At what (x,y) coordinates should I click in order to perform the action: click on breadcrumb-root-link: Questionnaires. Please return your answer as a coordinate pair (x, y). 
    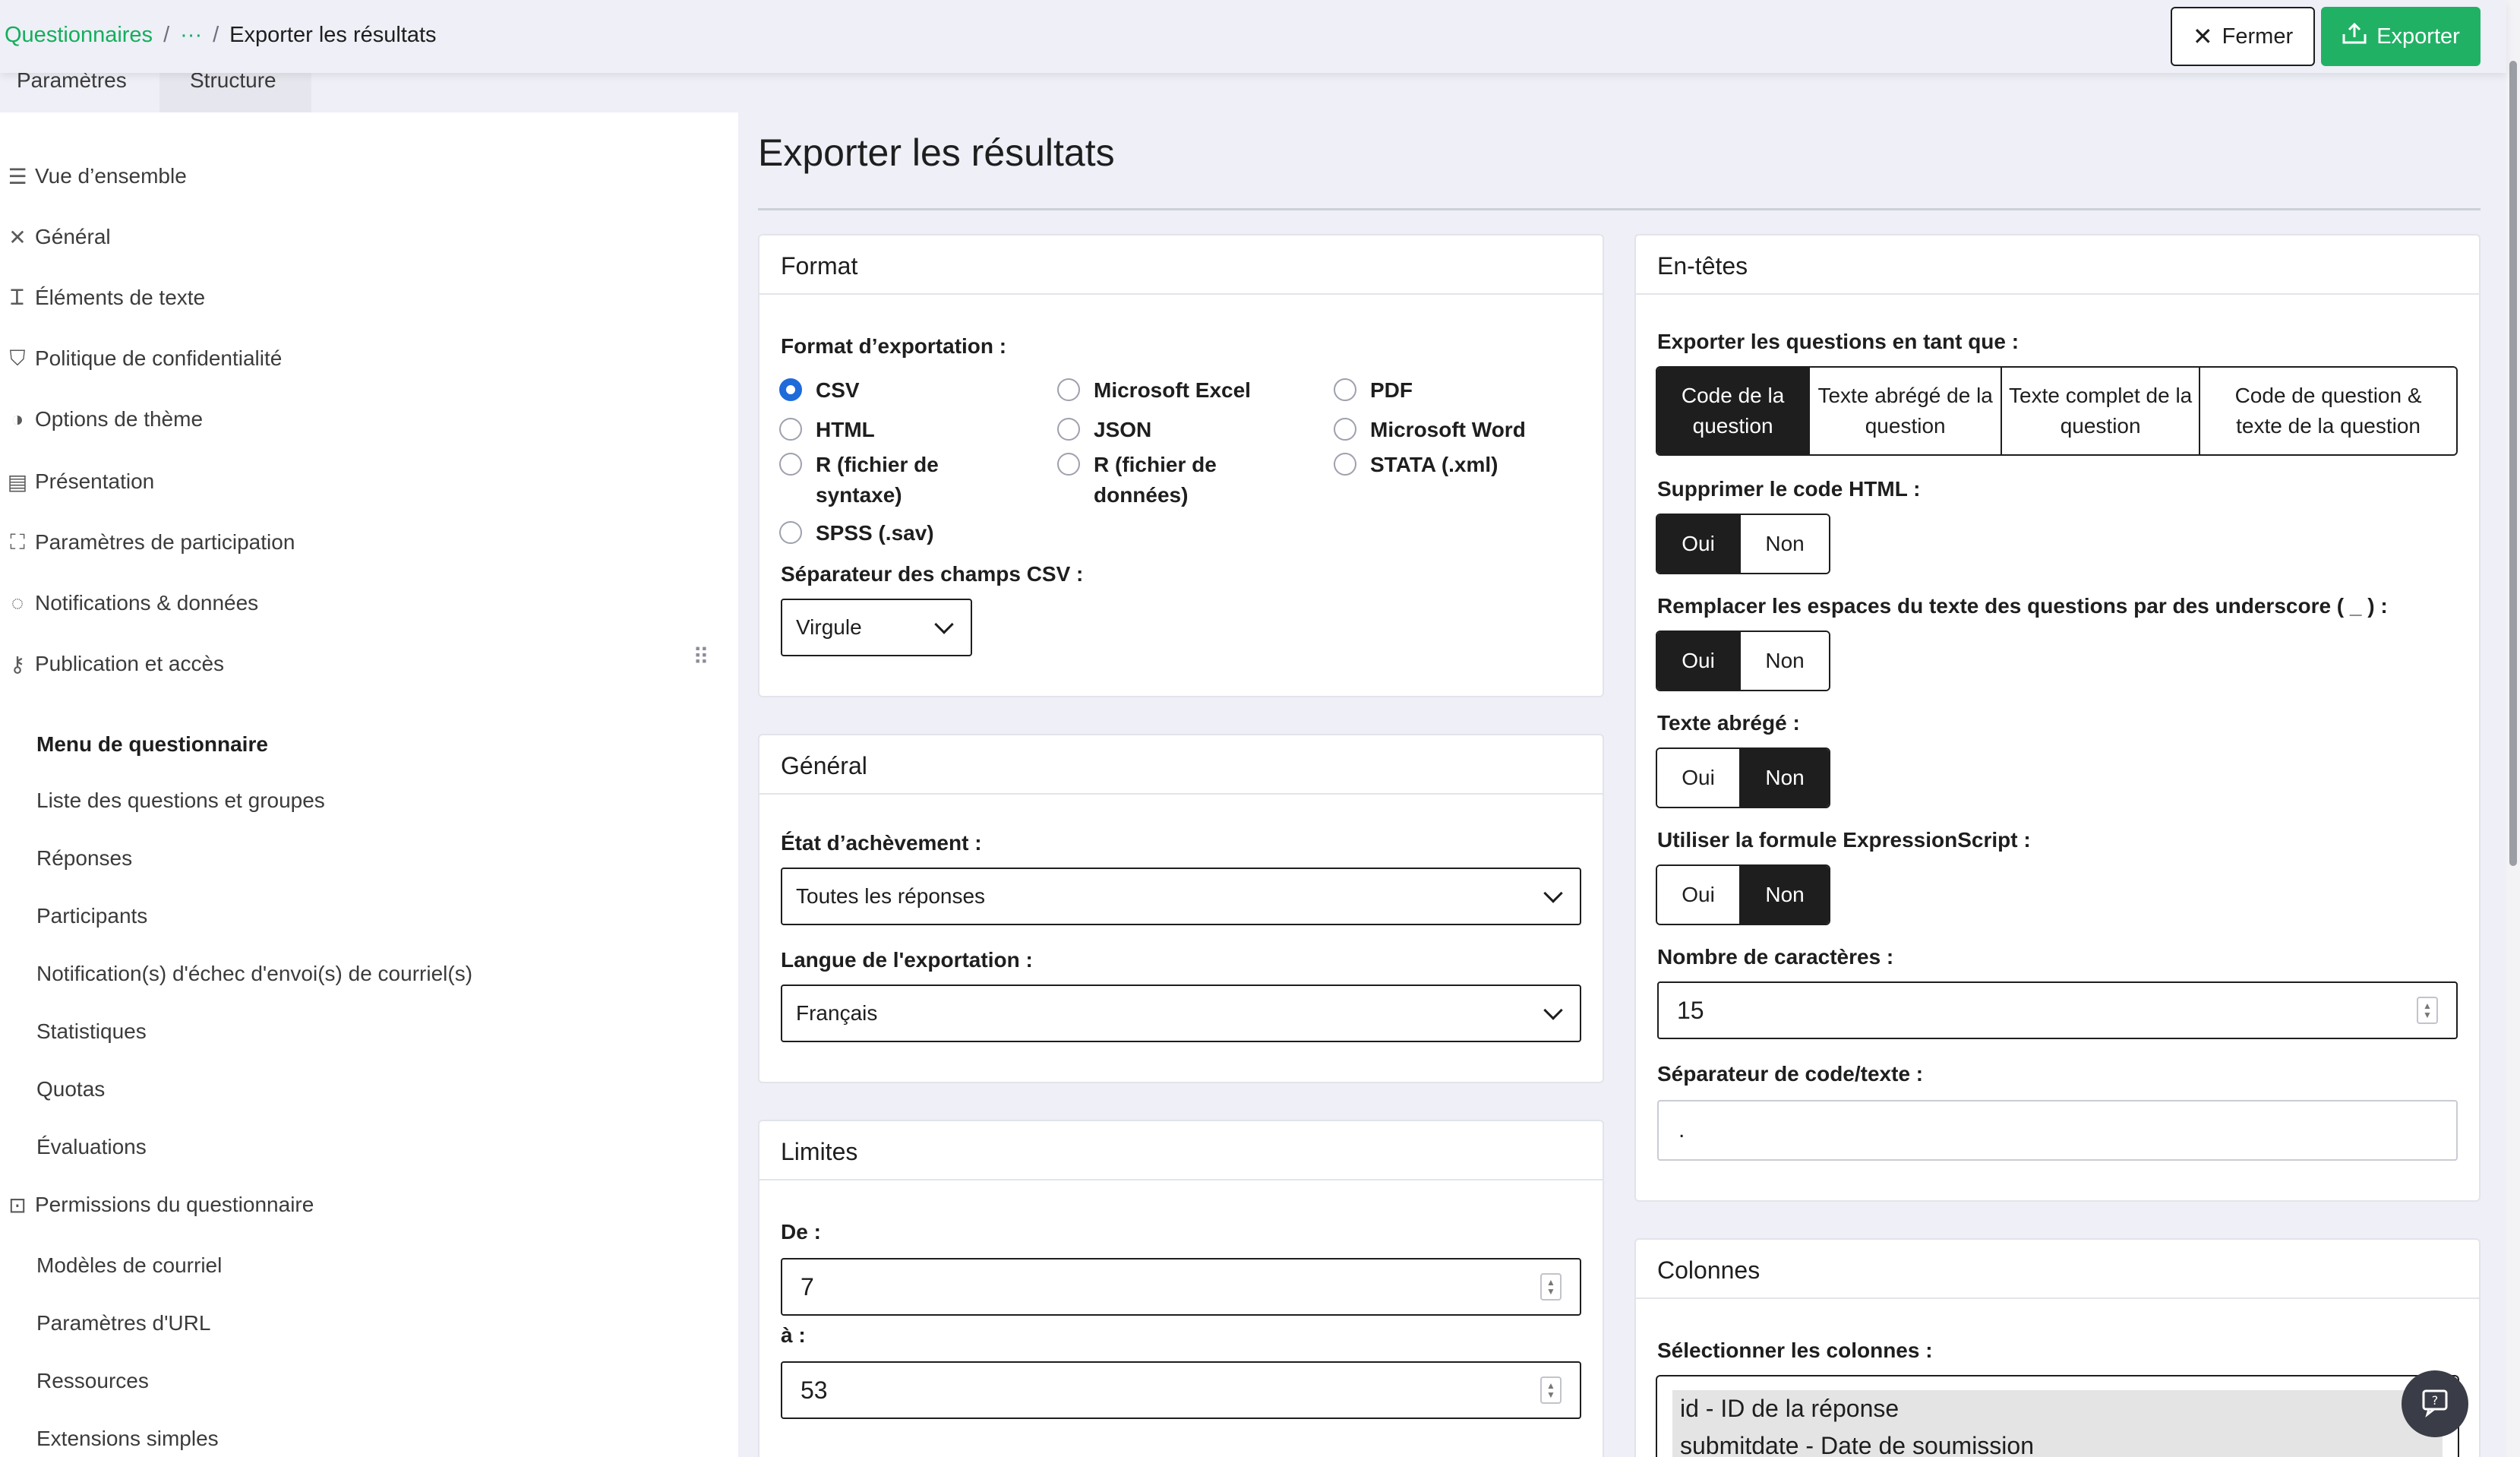
    Looking at the image, I should click on (79, 35).